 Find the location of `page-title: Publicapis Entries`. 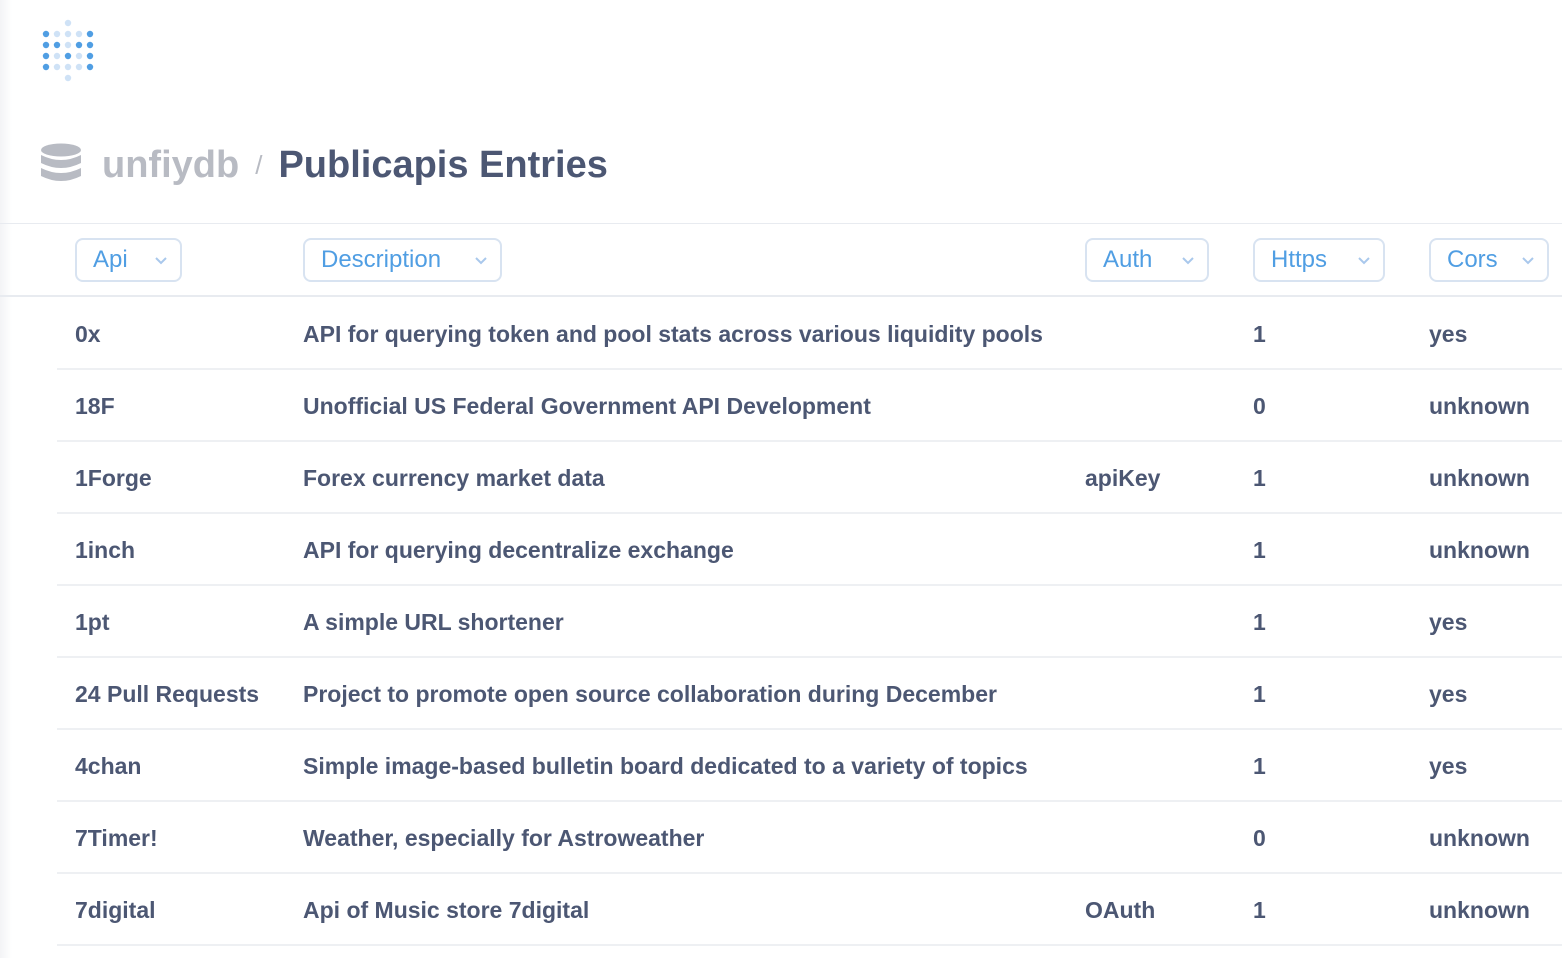

page-title: Publicapis Entries is located at coordinates (443, 164).